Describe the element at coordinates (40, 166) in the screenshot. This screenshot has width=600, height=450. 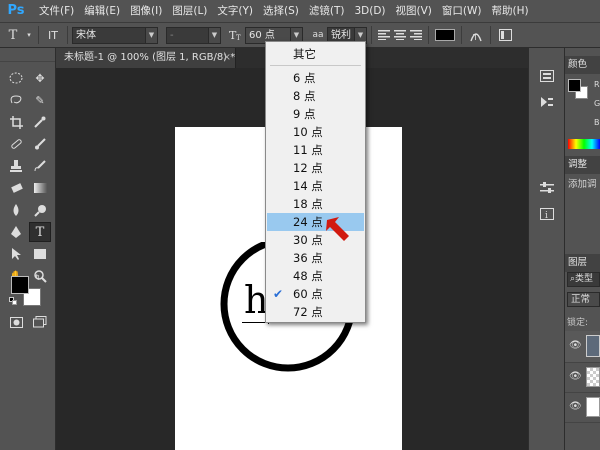
I see `history-brush-tool` at that location.